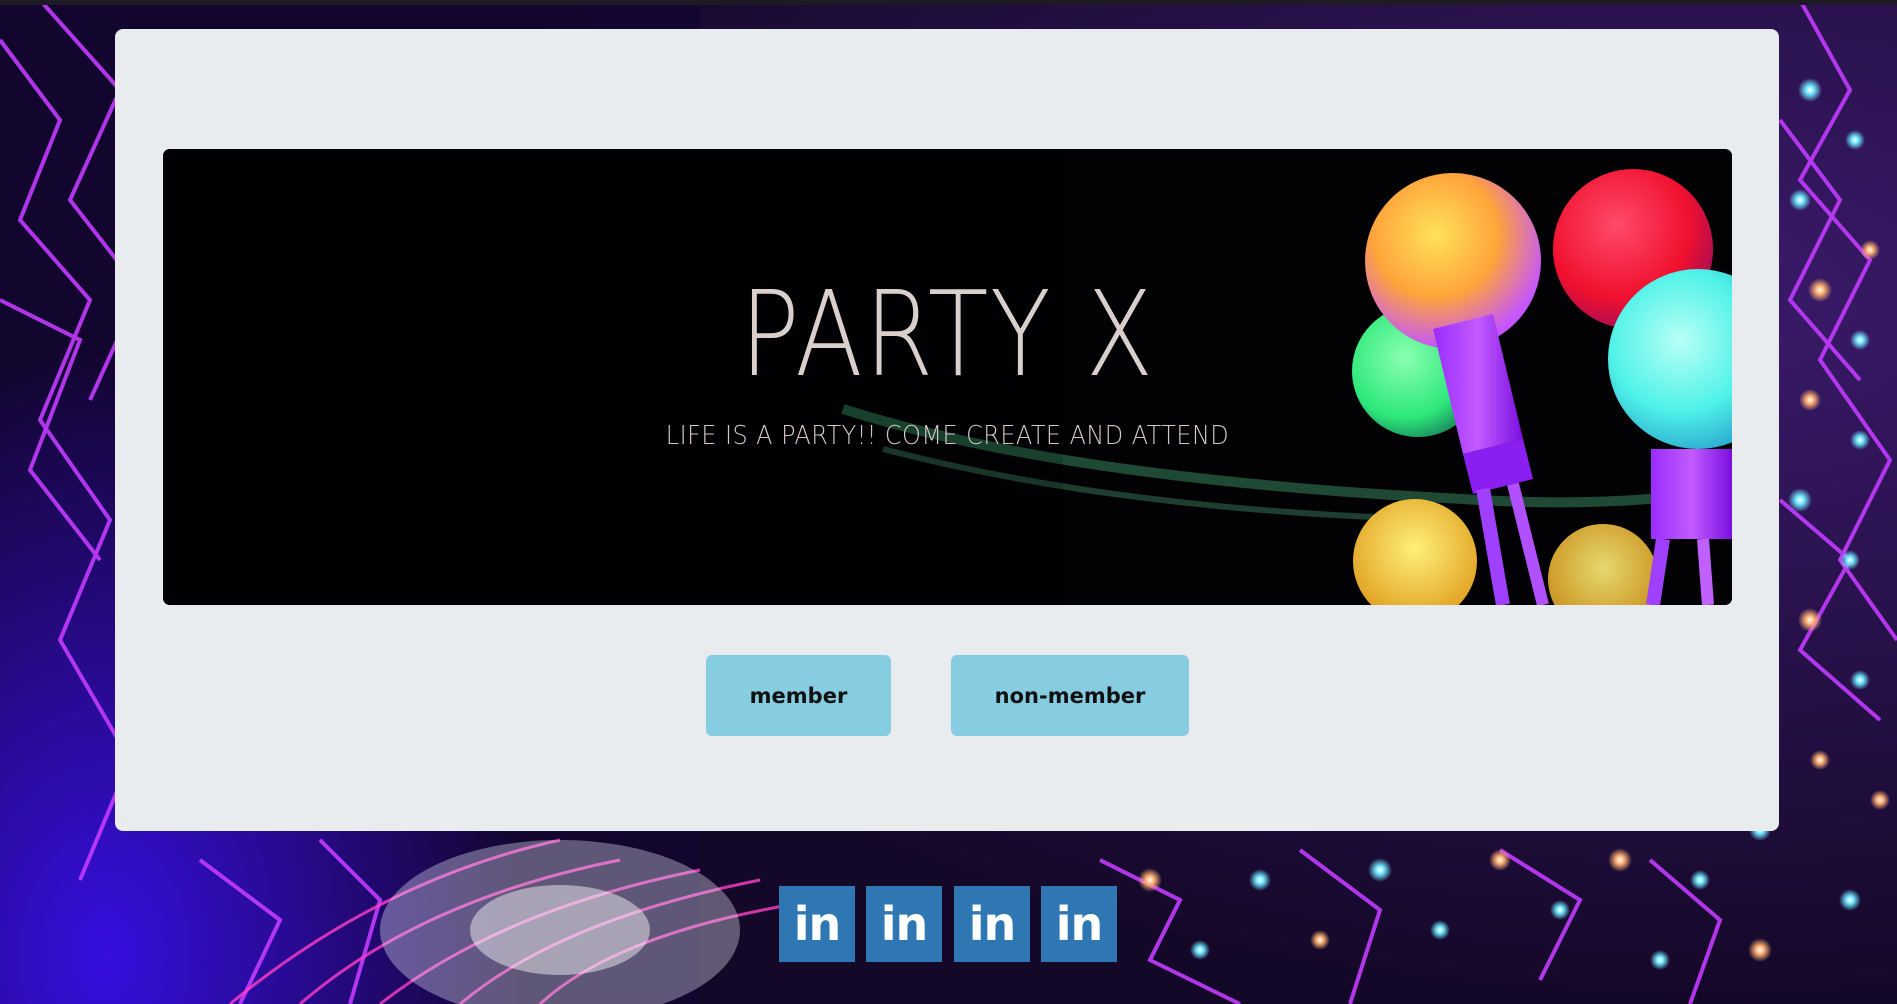 Image resolution: width=1897 pixels, height=1004 pixels. Describe the element at coordinates (1070, 695) in the screenshot. I see `non-member-button: non-member` at that location.